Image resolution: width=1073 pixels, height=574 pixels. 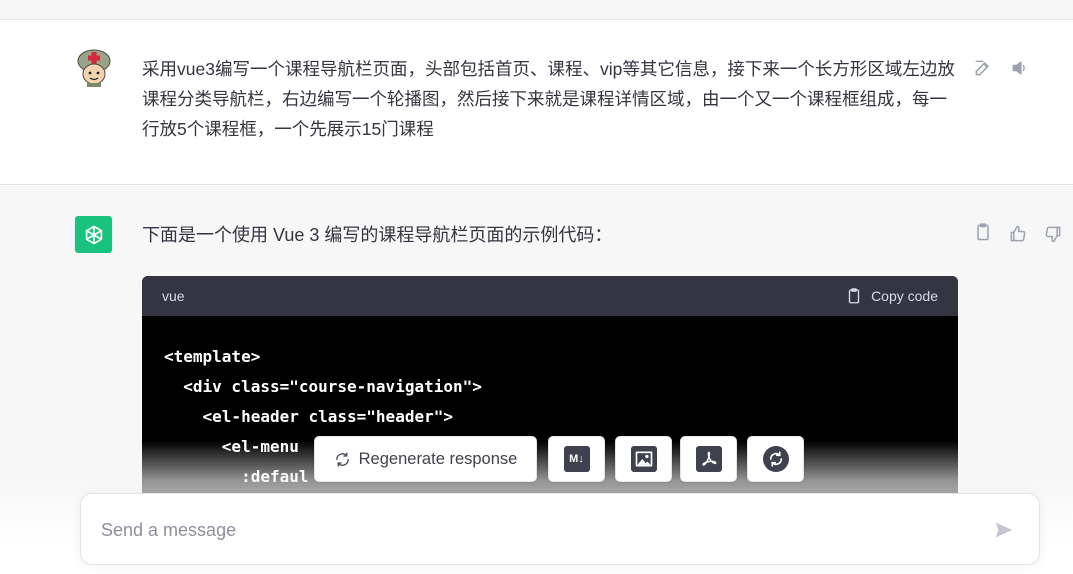 I want to click on code-language-label: vue, so click(x=173, y=296).